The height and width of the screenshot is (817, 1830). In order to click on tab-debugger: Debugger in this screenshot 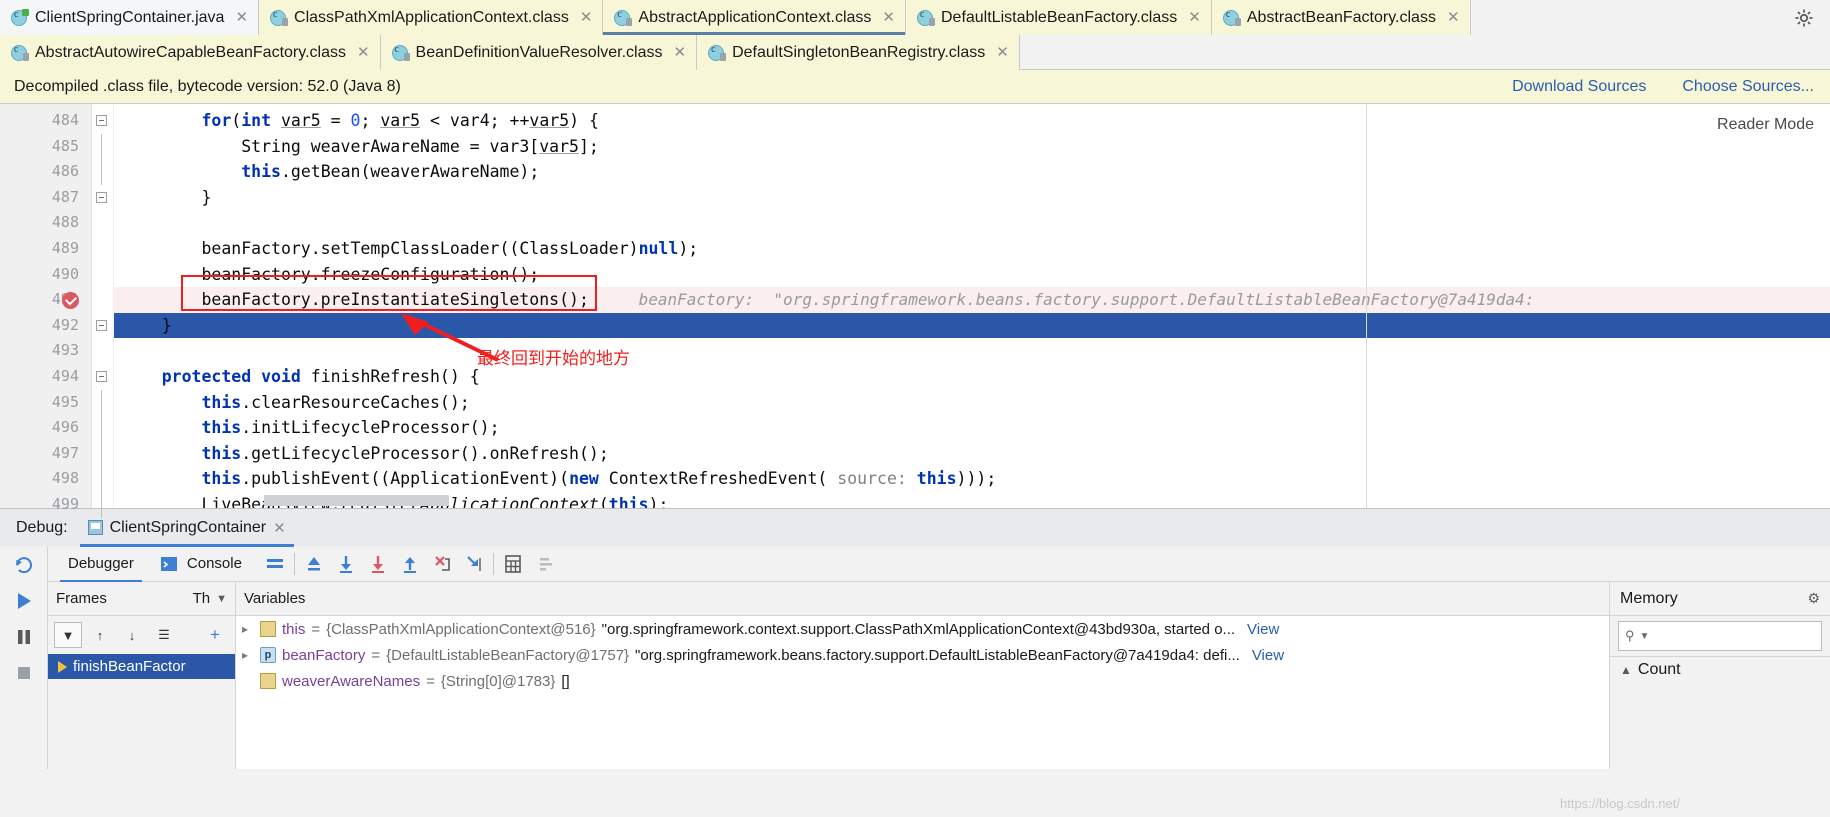, I will do `click(101, 564)`.